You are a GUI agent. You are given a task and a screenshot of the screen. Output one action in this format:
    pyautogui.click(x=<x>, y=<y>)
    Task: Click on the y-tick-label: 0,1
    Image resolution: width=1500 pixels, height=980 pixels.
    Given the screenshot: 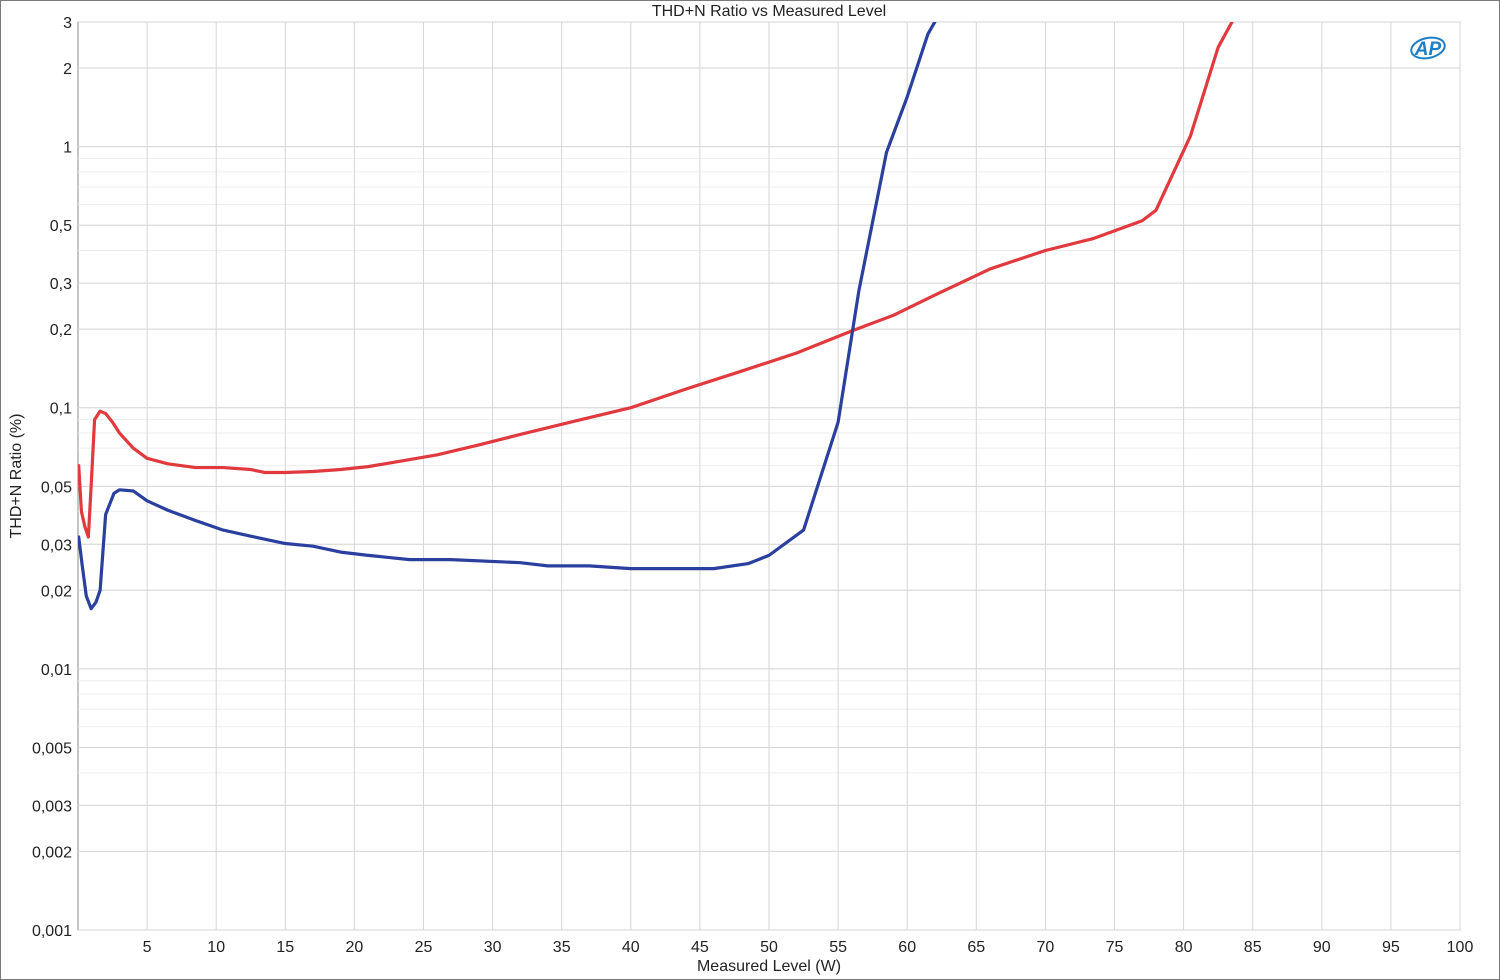 What is the action you would take?
    pyautogui.click(x=61, y=409)
    